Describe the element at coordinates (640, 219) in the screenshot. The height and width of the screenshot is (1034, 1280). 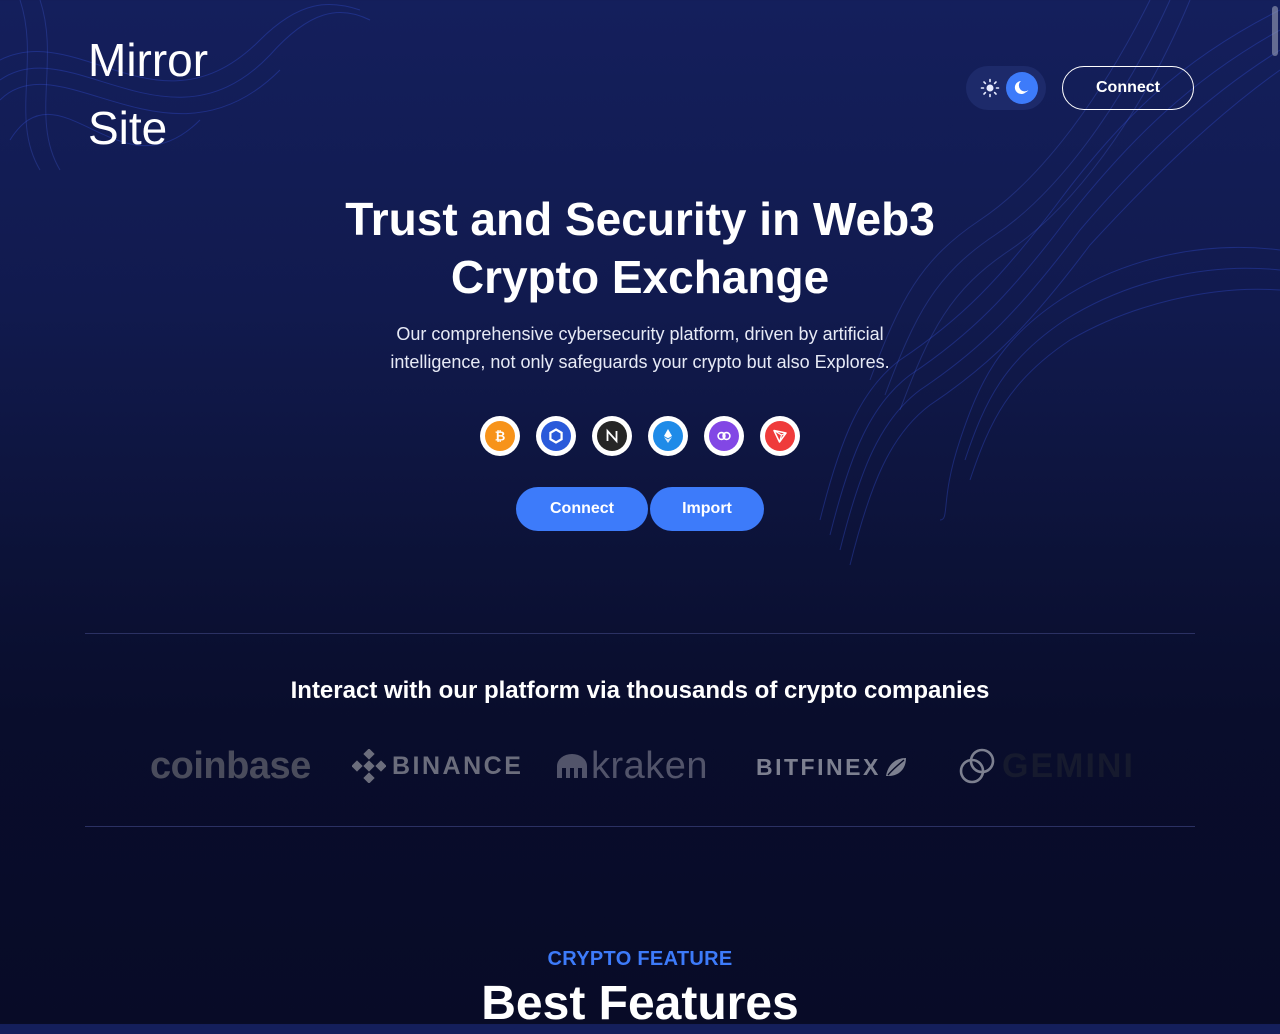
I see `hero-title-line-1: Trust and Security in Web3` at that location.